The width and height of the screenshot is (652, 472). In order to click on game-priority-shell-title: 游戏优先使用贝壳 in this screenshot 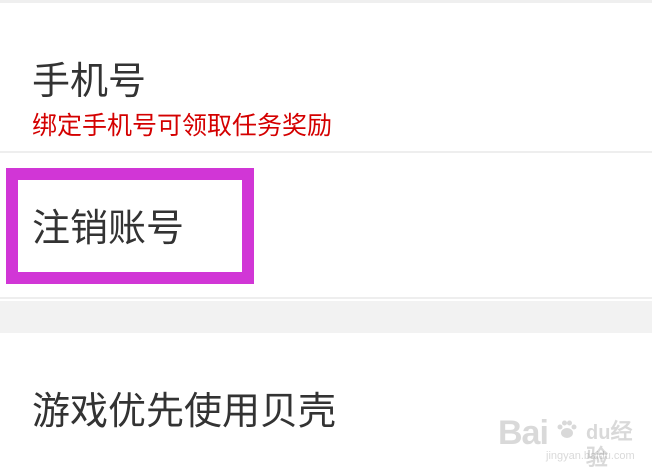, I will do `click(184, 411)`.